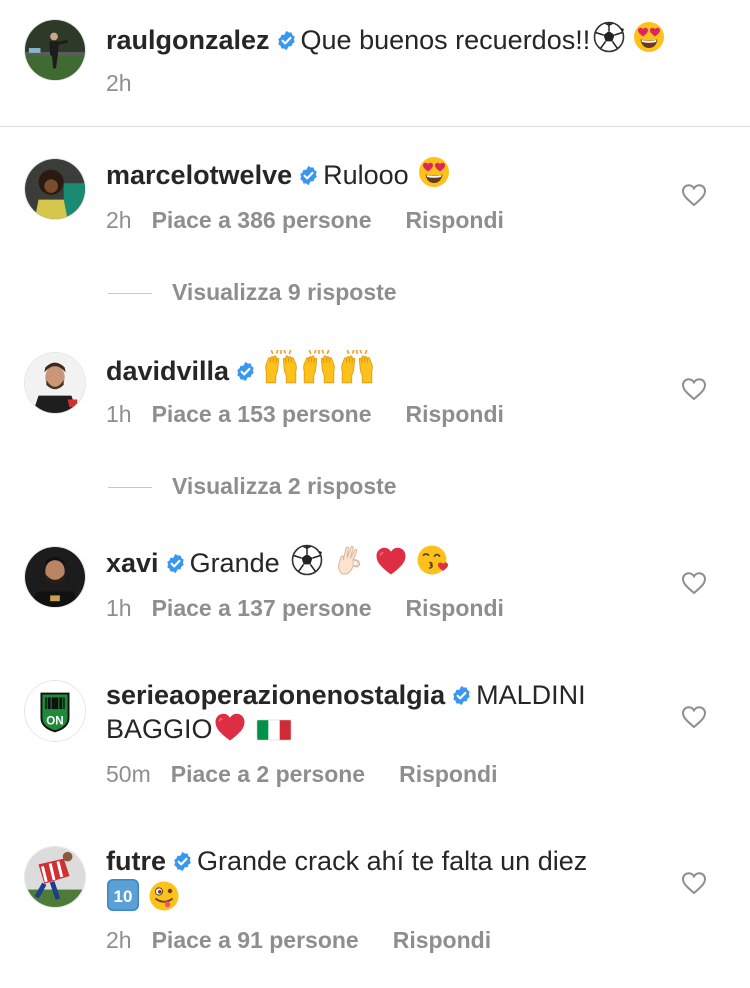 Image resolution: width=750 pixels, height=988 pixels. Describe the element at coordinates (164, 896) in the screenshot. I see `winking-tongue-face-emoji-icon` at that location.